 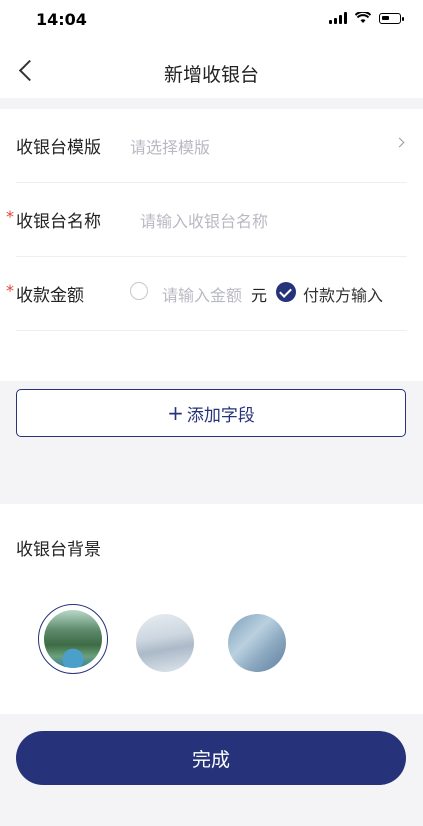 What do you see at coordinates (399, 142) in the screenshot?
I see `chevron-right-icon` at bounding box center [399, 142].